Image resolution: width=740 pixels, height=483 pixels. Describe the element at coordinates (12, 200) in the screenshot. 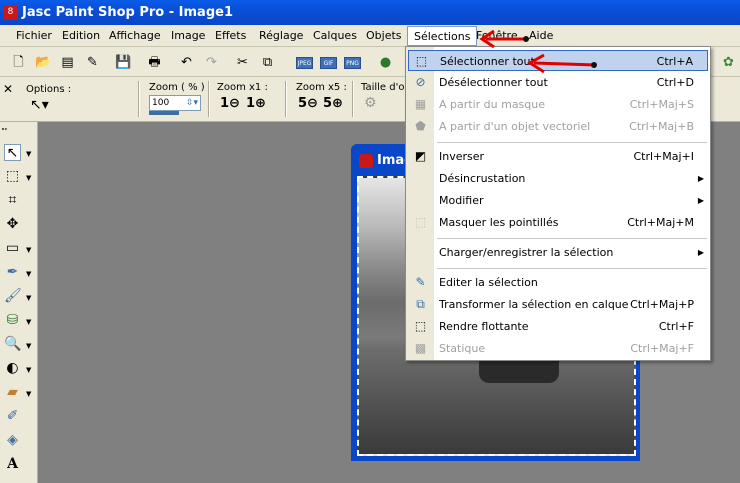

I see `crop-tool-icon: ⌗` at that location.